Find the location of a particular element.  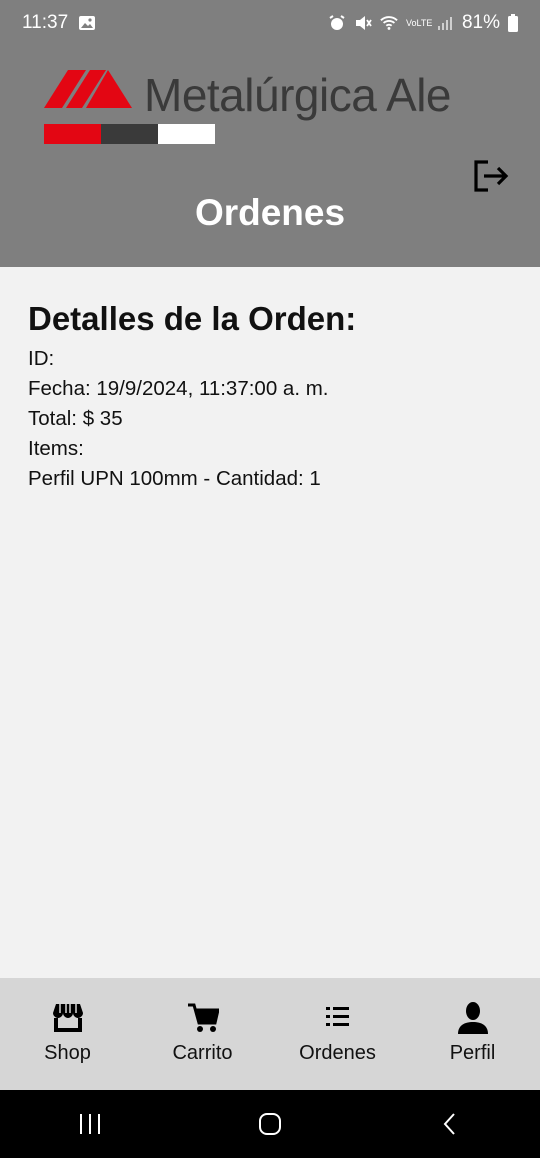

home-button is located at coordinates (270, 1124).